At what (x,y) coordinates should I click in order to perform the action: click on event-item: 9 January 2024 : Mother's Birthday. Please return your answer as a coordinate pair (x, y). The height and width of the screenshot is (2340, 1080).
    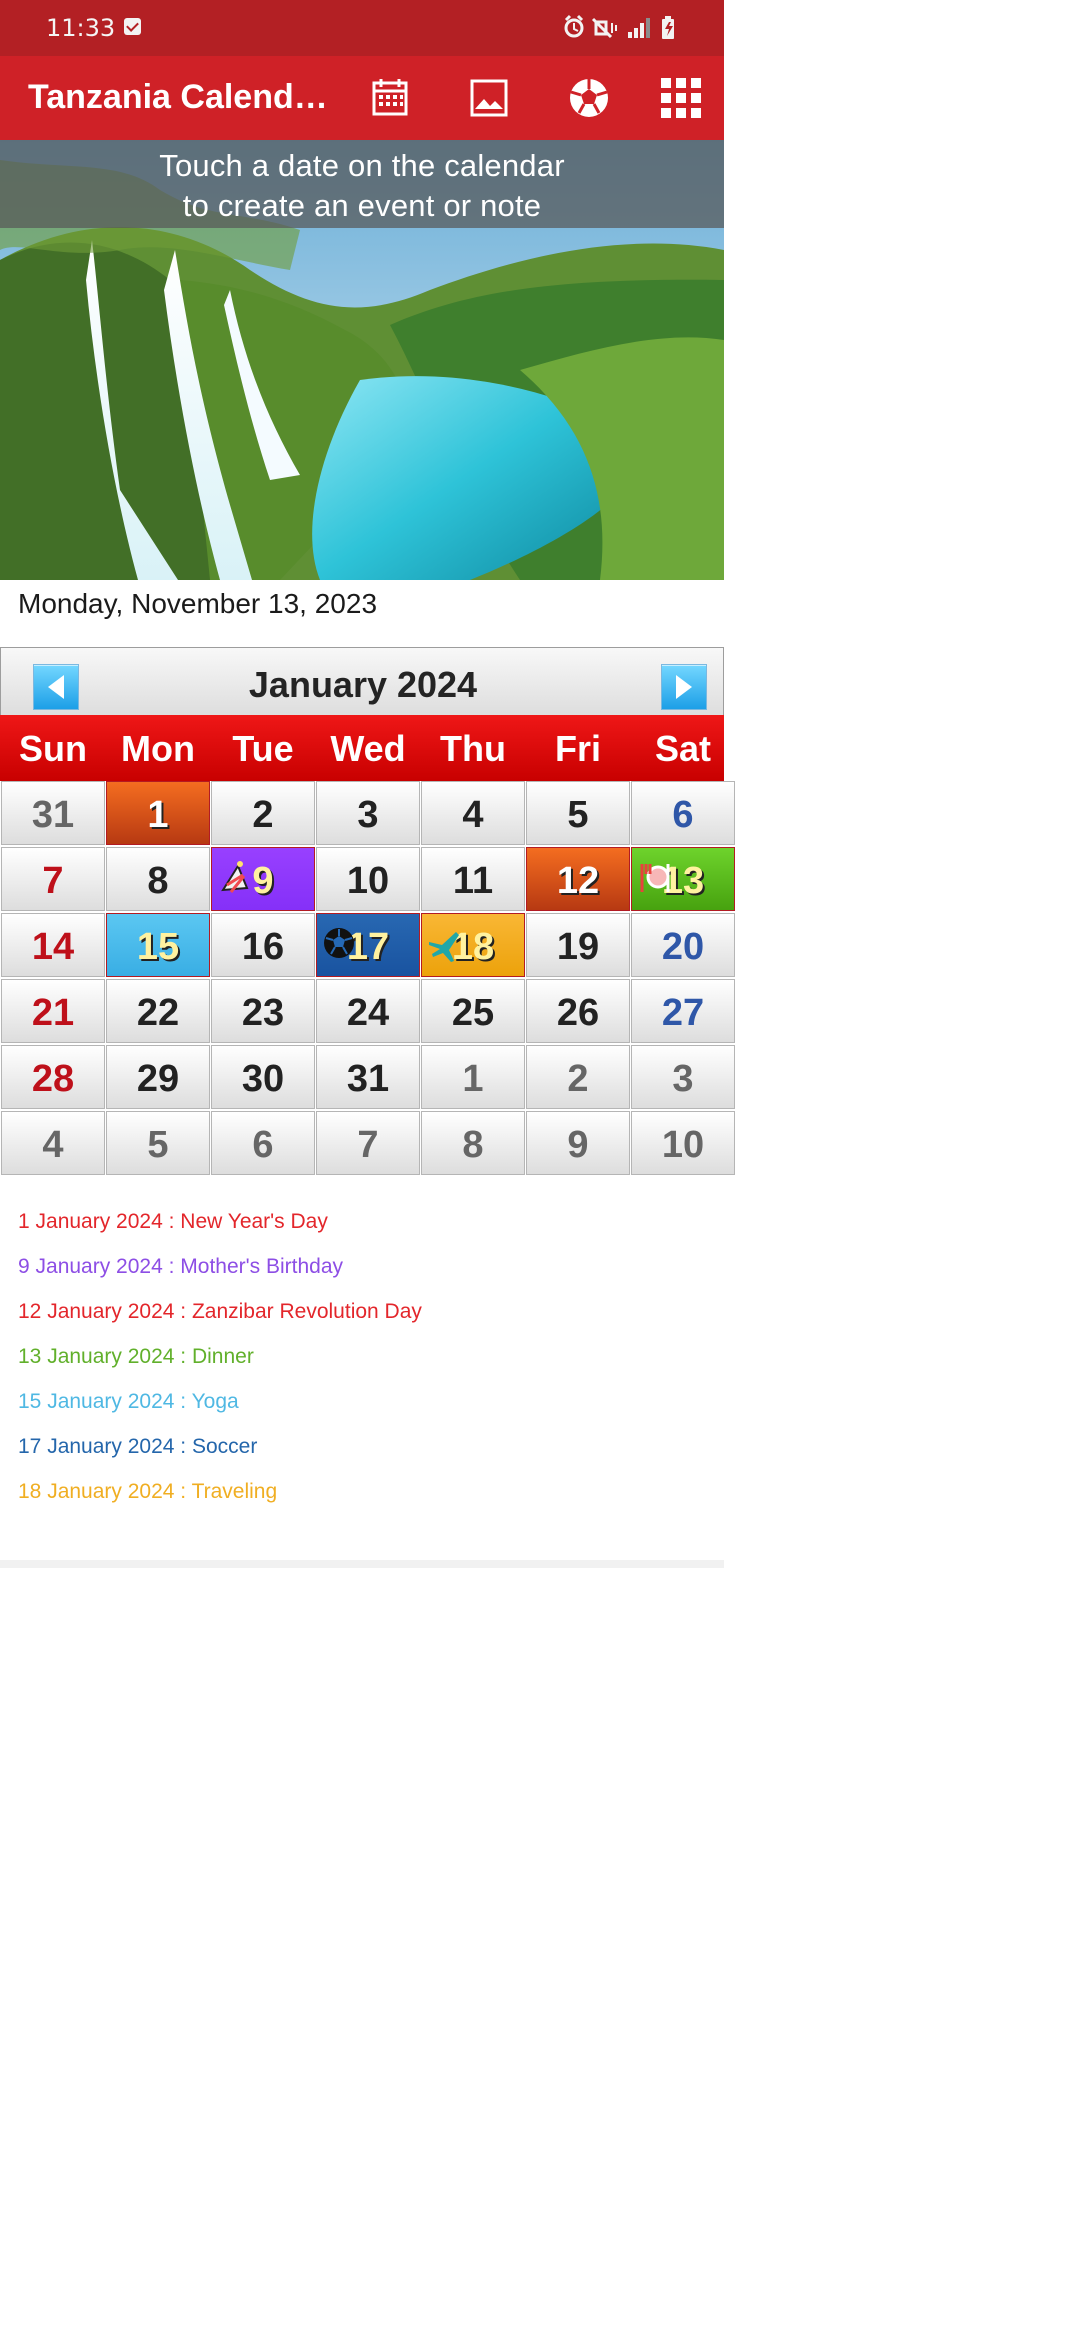
    Looking at the image, I should click on (180, 1267).